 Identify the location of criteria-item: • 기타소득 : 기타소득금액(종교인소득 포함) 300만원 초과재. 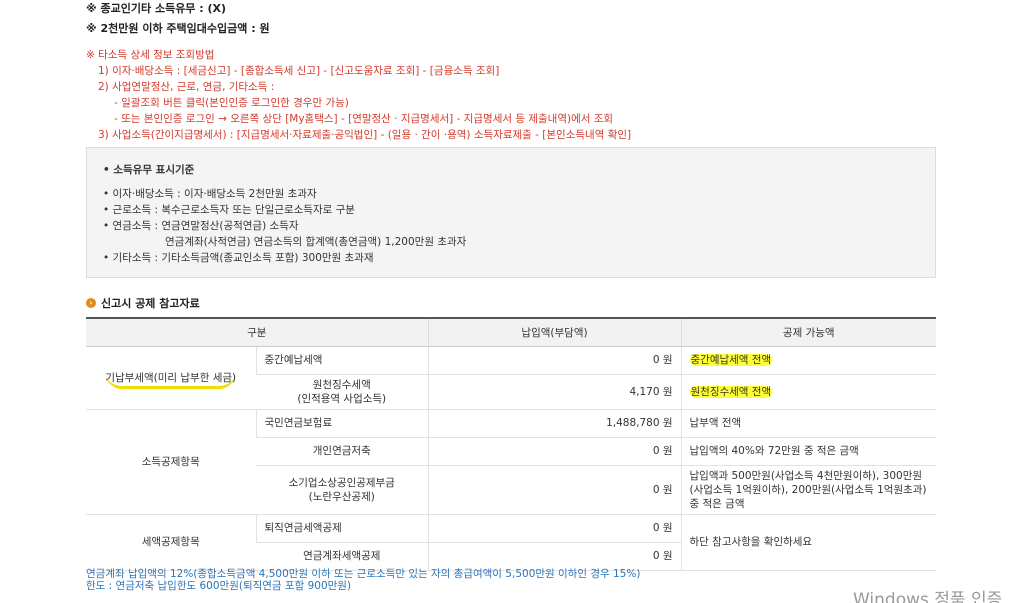
(238, 258).